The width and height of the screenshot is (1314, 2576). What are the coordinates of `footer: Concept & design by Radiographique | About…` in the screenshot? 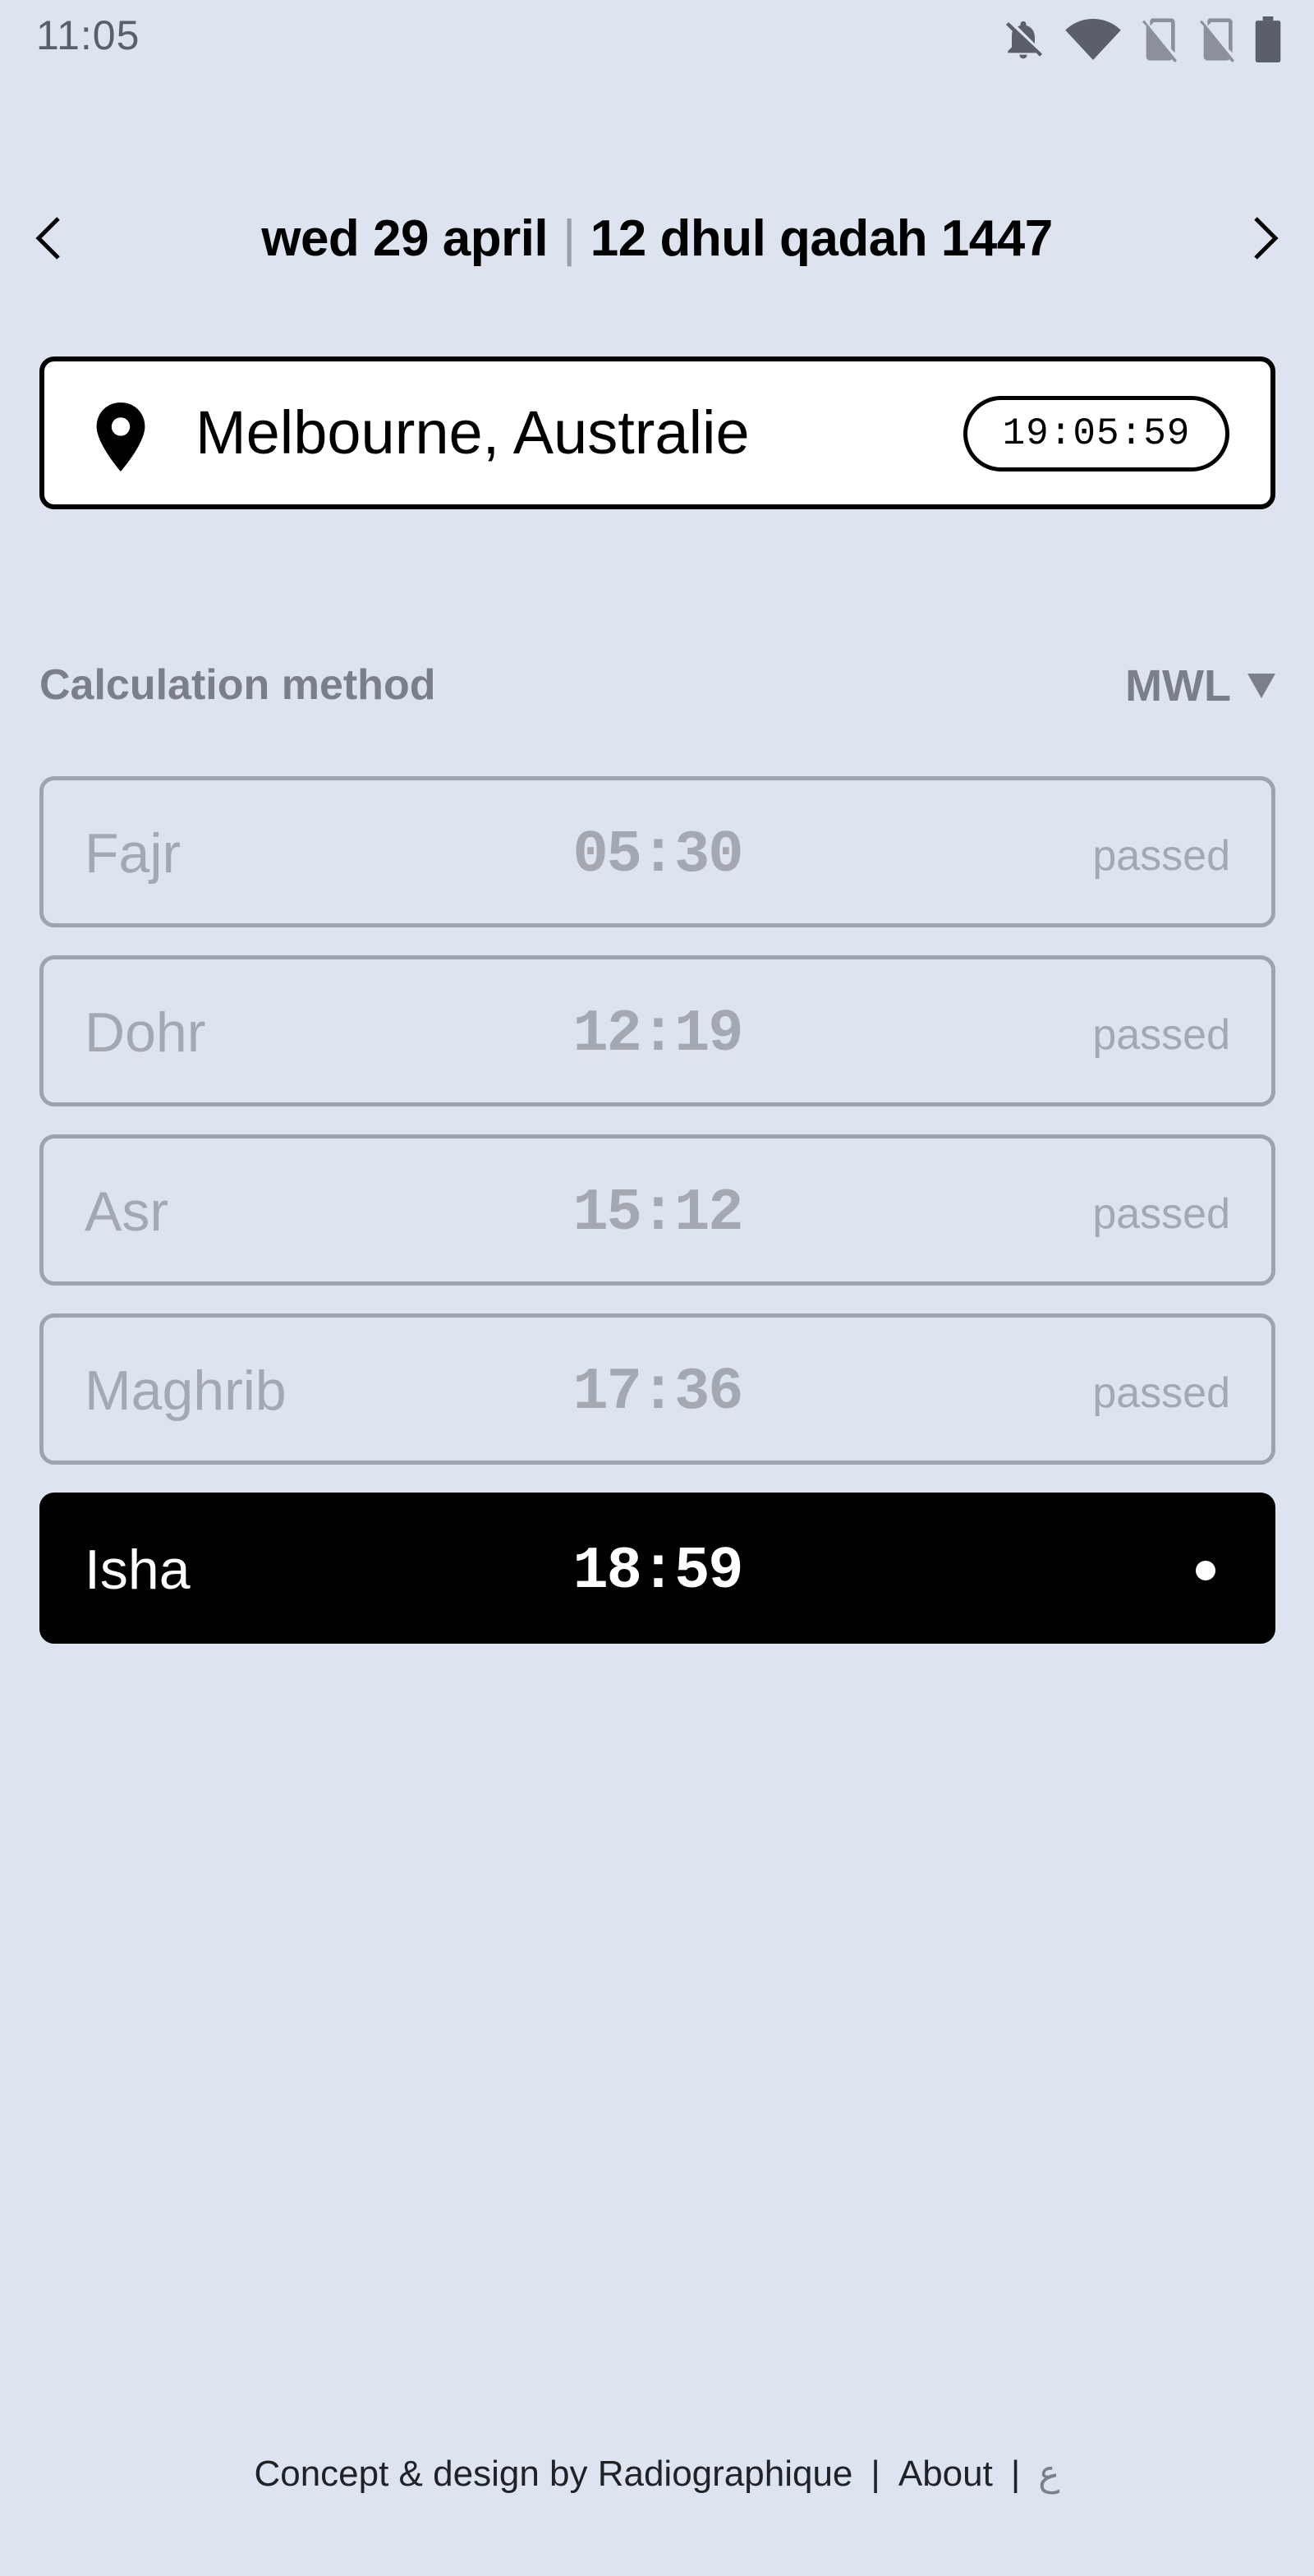 It's located at (657, 2474).